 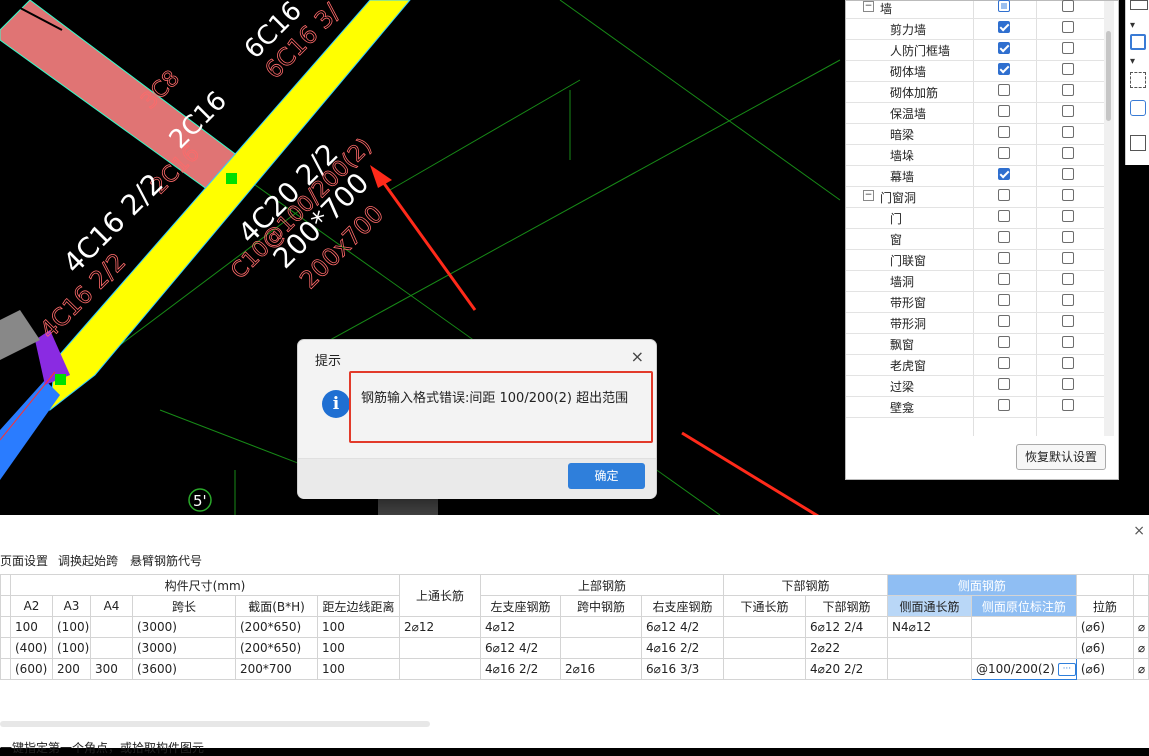 What do you see at coordinates (184, 606) in the screenshot?
I see `column-header: 跨长` at bounding box center [184, 606].